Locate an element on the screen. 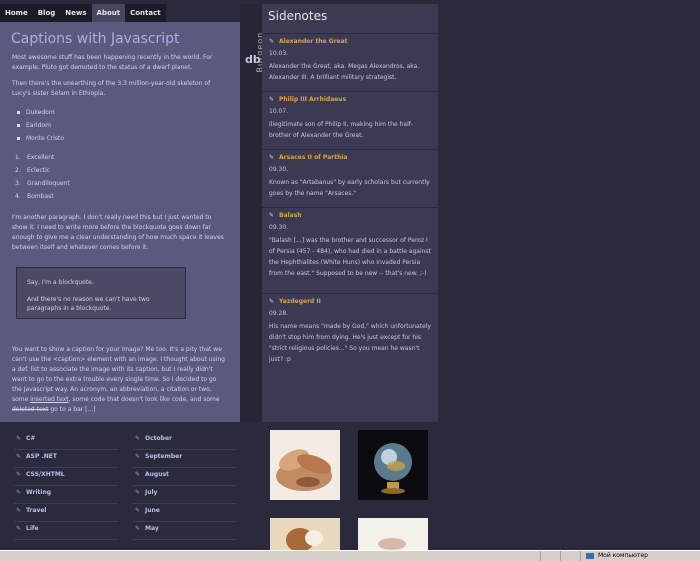 The width and height of the screenshot is (700, 561). archive-item: May is located at coordinates (185, 531).